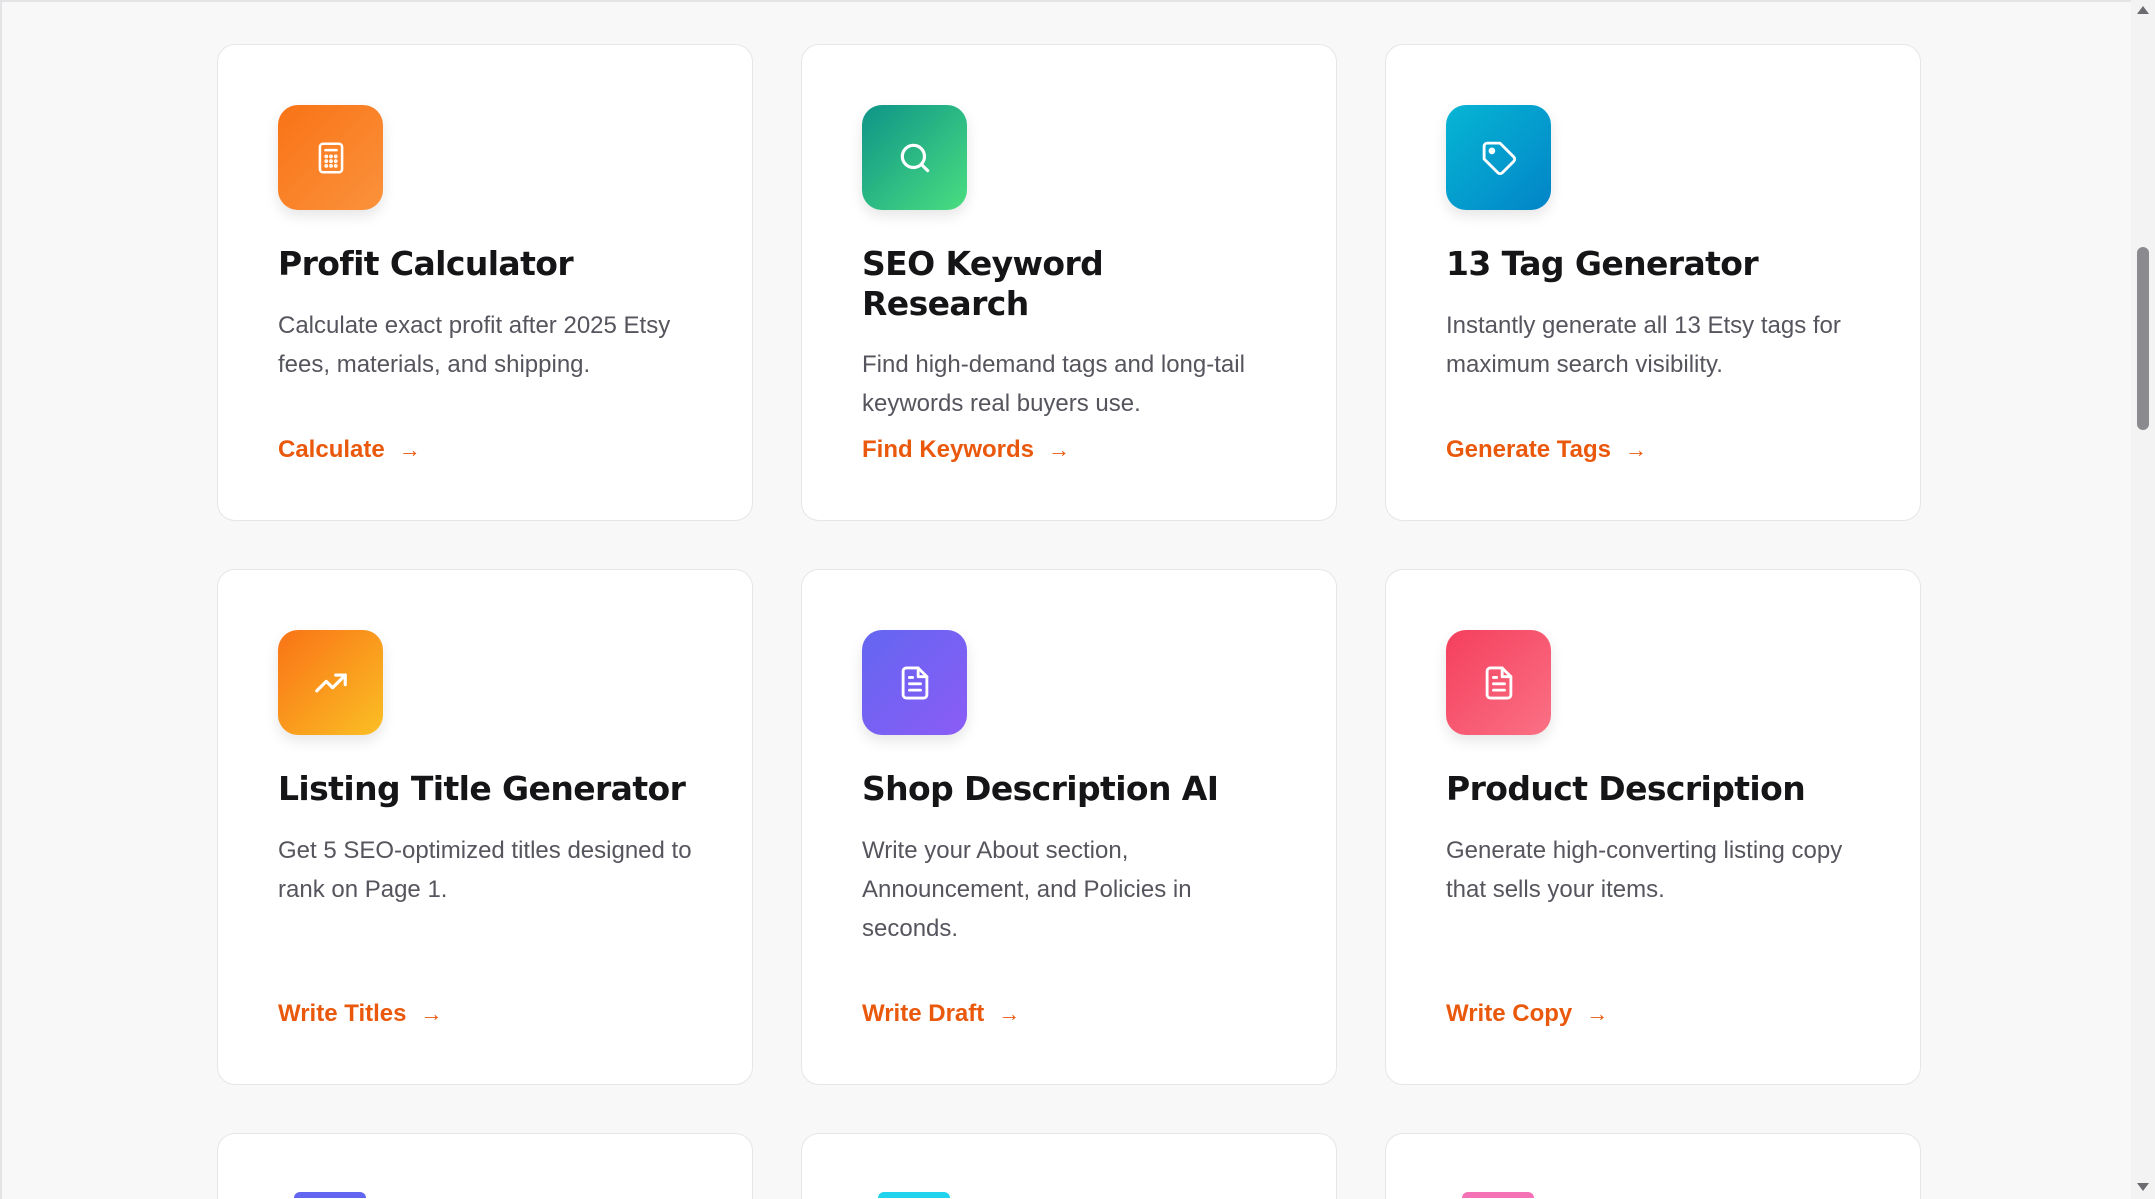  What do you see at coordinates (482, 788) in the screenshot?
I see `tool-title: Listing Title Generator` at bounding box center [482, 788].